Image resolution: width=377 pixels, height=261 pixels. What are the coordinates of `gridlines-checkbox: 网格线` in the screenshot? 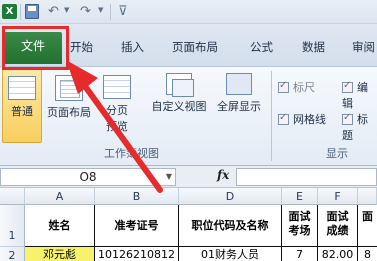 It's located at (302, 119).